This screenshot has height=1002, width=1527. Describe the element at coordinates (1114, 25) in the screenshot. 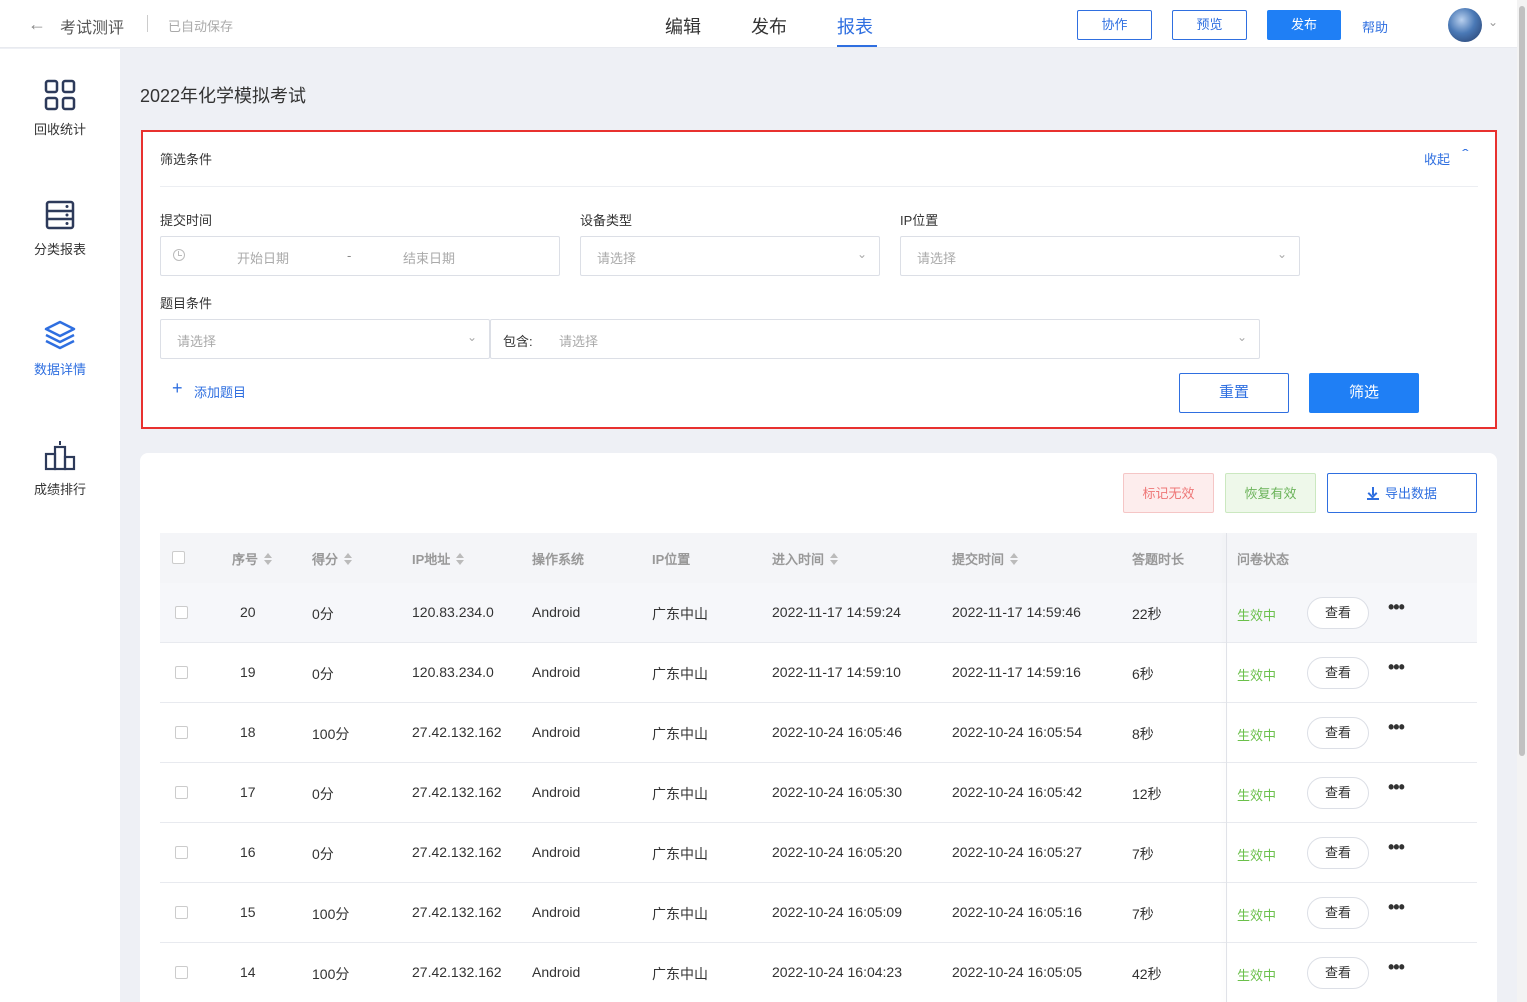

I see `collab-button: 协作` at that location.